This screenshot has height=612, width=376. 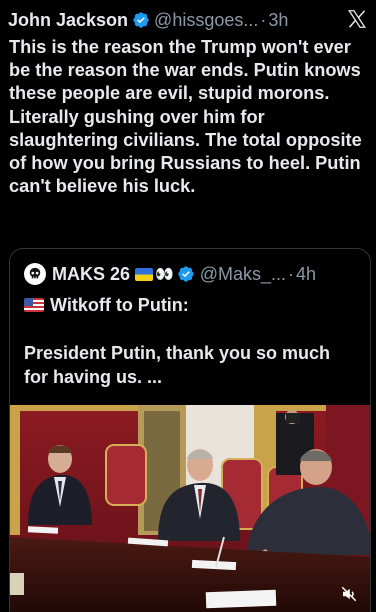 I want to click on ukraine-flag-icon, so click(x=144, y=274).